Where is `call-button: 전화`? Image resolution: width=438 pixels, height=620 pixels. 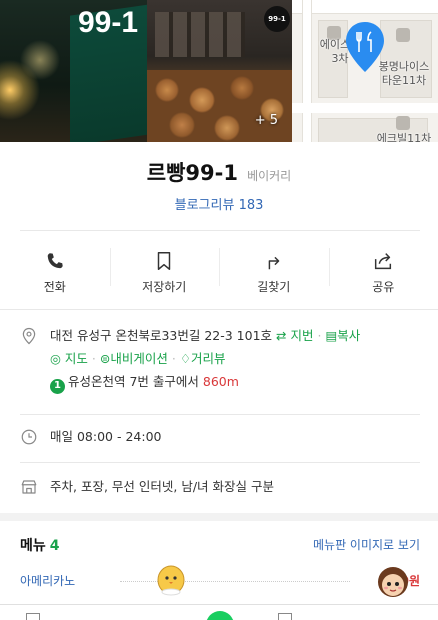 call-button: 전화 is located at coordinates (55, 272).